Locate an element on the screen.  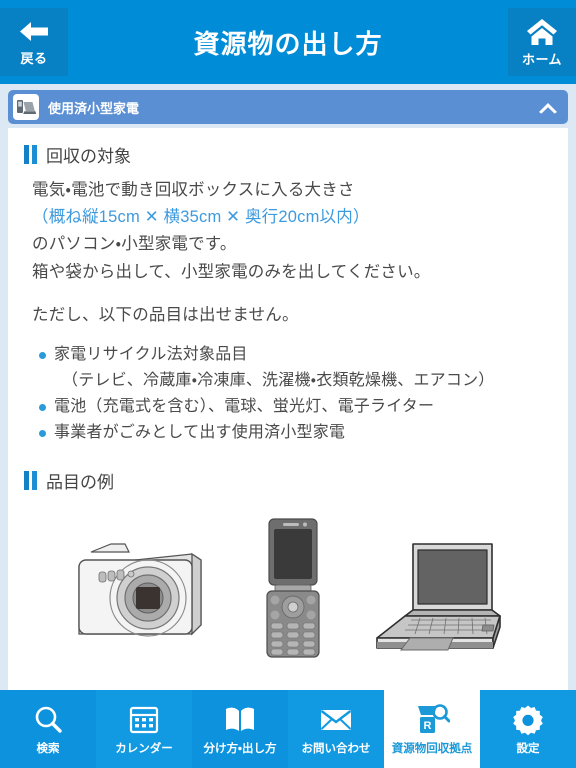
recycle-search-icon: R is located at coordinates (432, 720).